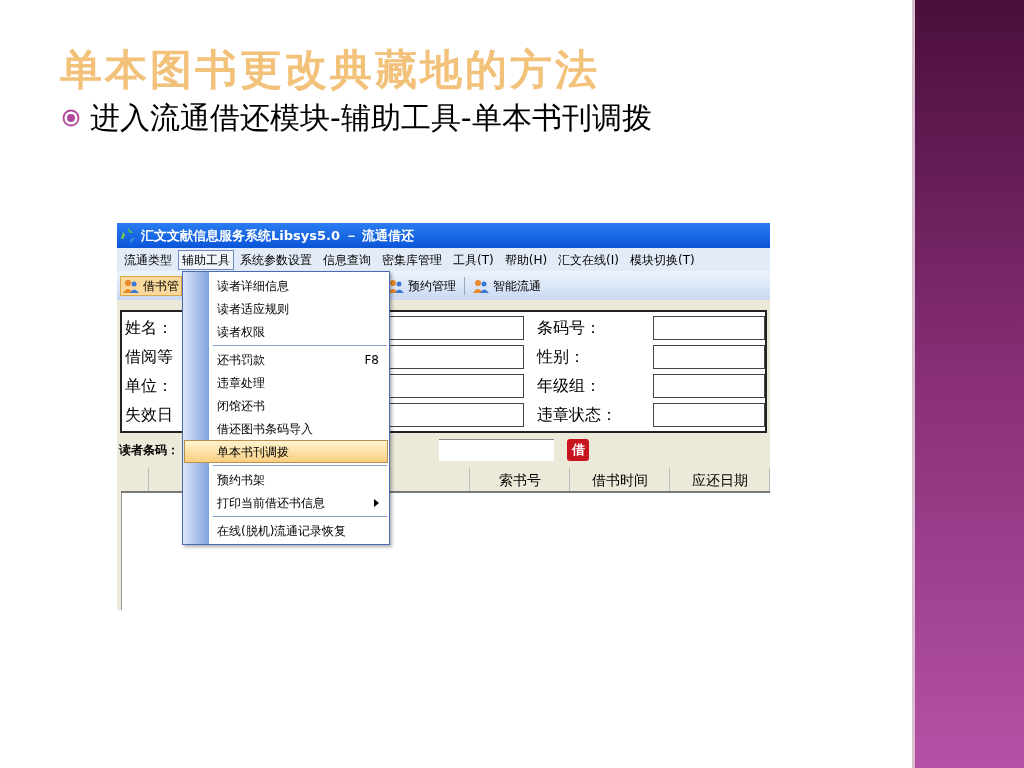 Image resolution: width=1024 pixels, height=768 pixels. Describe the element at coordinates (526, 259) in the screenshot. I see `menu-item: 帮助(H)` at that location.